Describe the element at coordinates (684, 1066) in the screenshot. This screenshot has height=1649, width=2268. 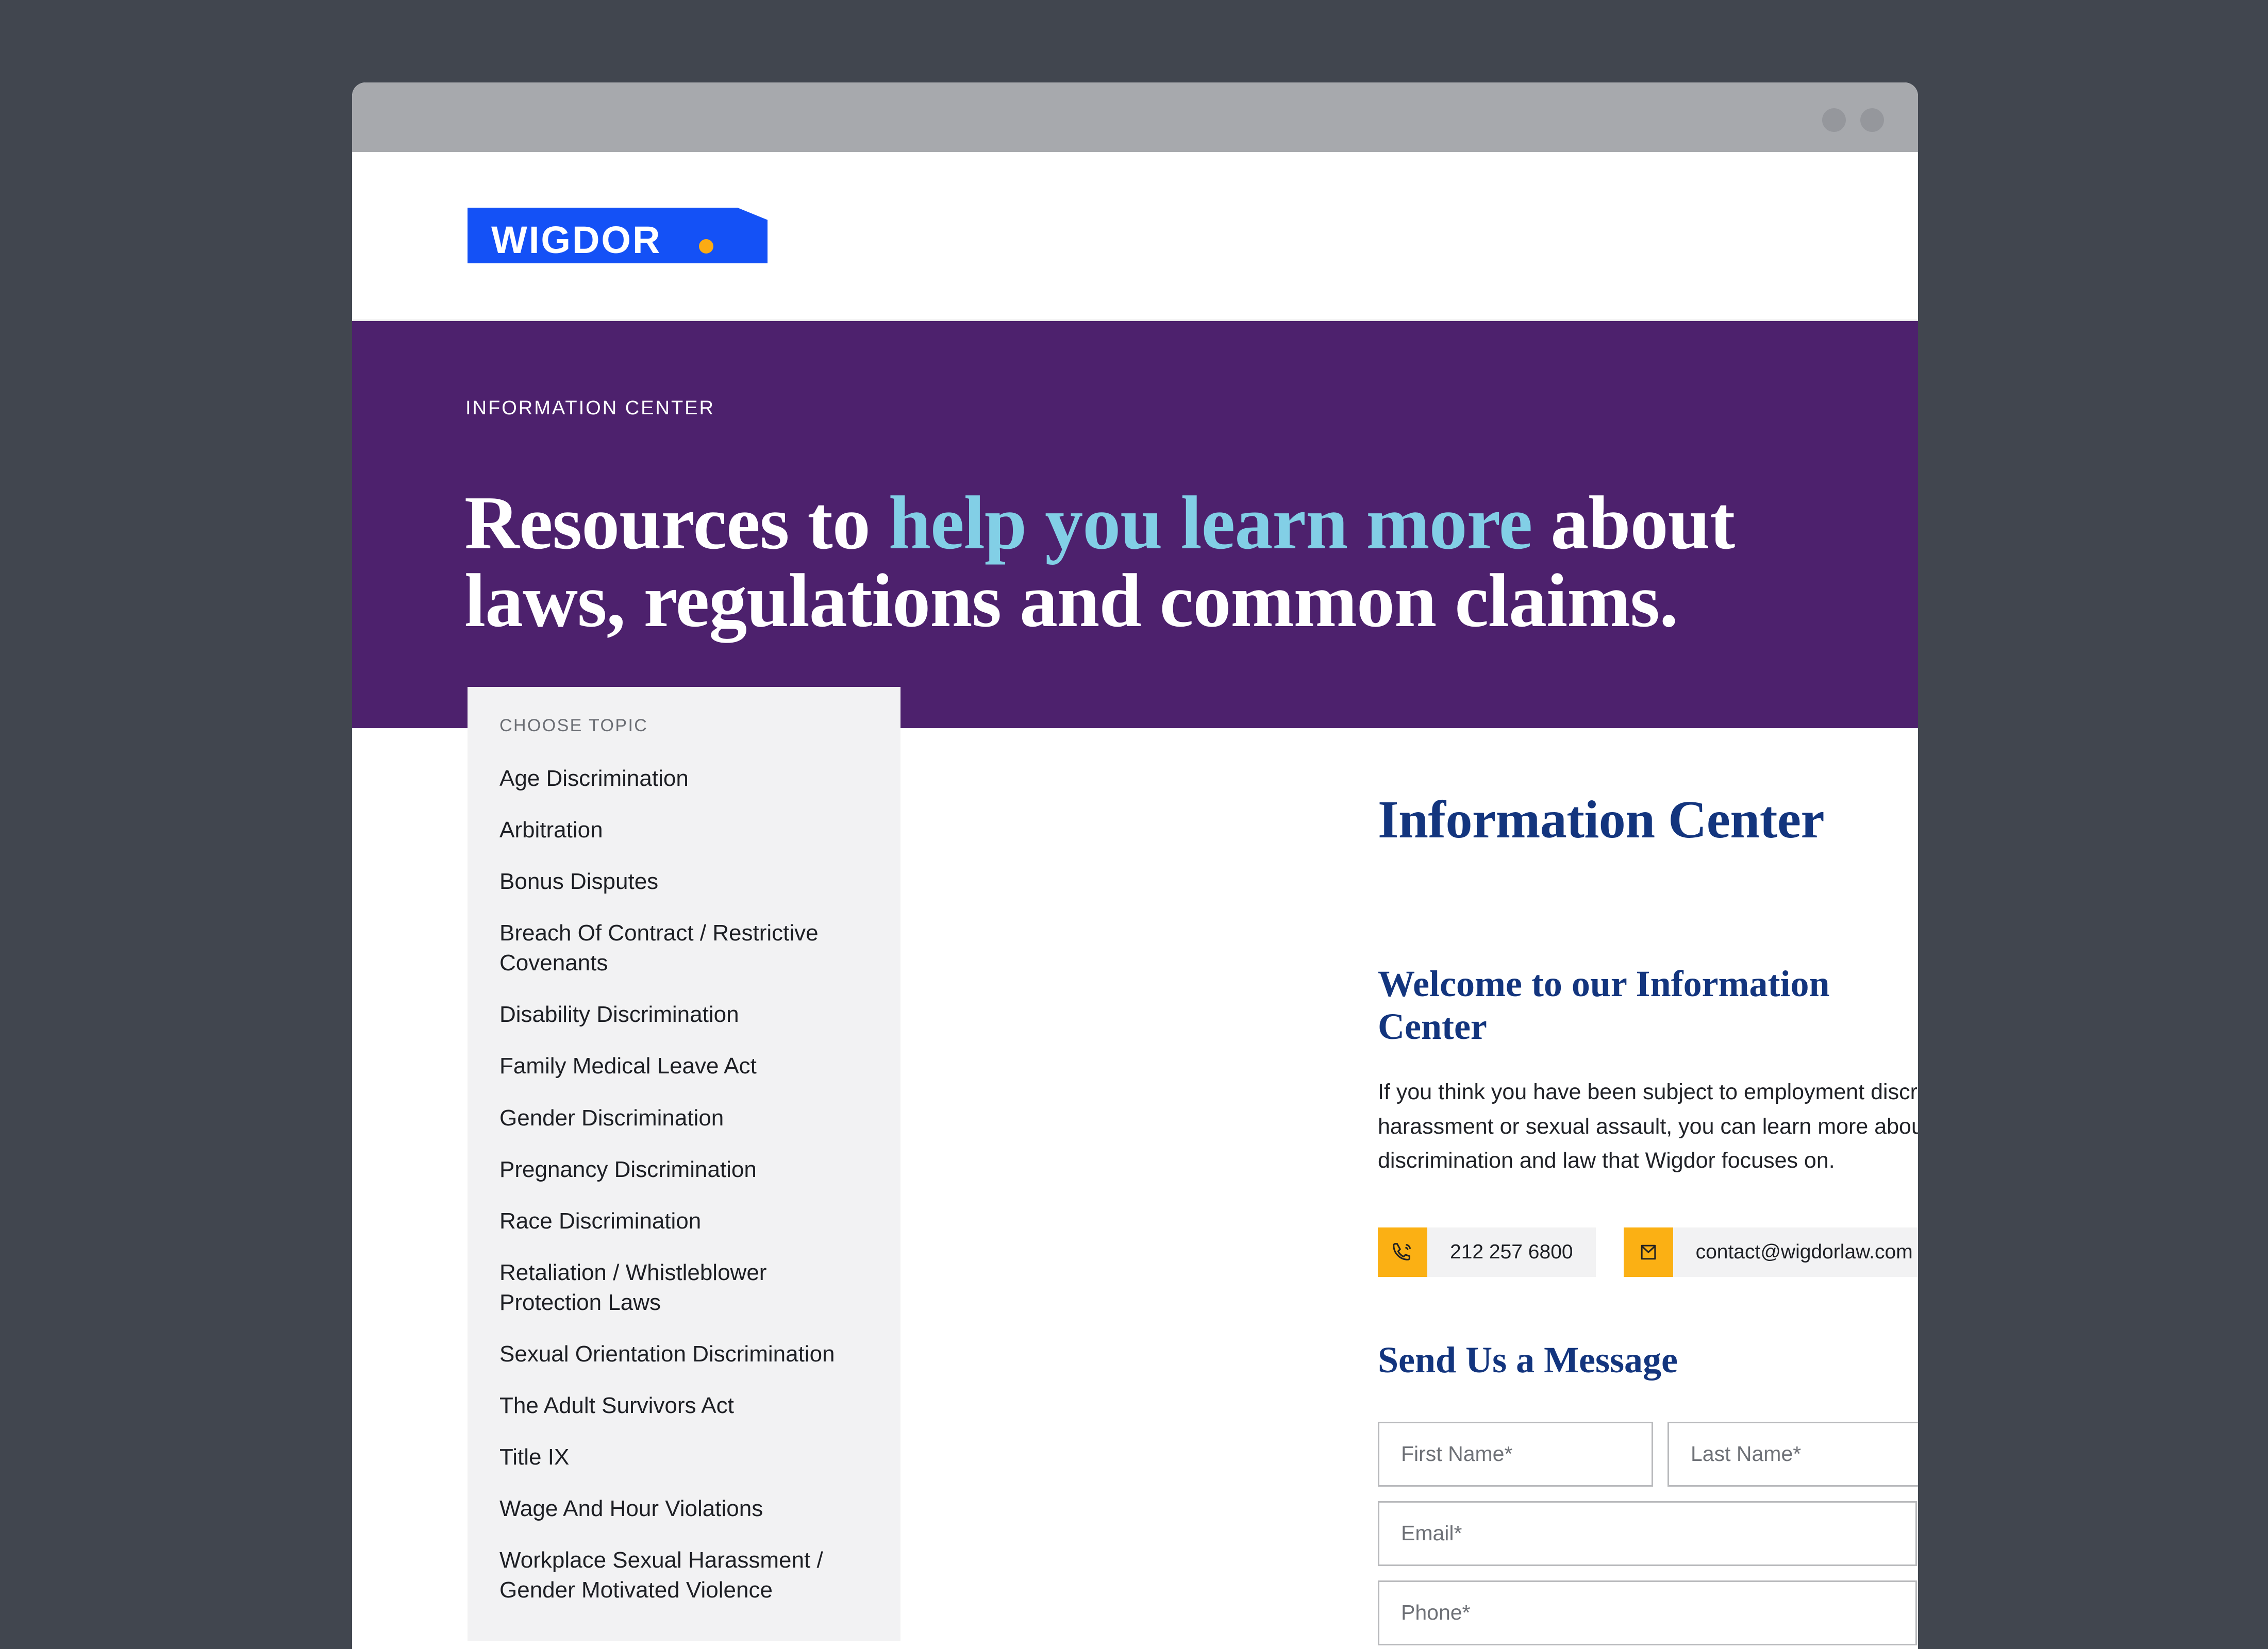
I see `sidebar-item-family-medical-leave-act: Family Medical Leave Act` at that location.